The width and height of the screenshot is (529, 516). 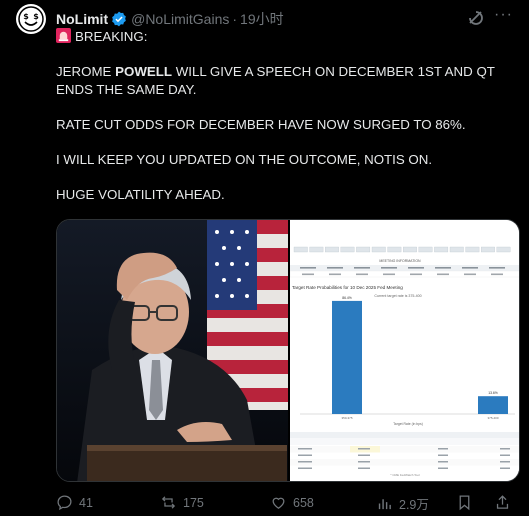 What do you see at coordinates (476, 18) in the screenshot?
I see `grok-icon` at bounding box center [476, 18].